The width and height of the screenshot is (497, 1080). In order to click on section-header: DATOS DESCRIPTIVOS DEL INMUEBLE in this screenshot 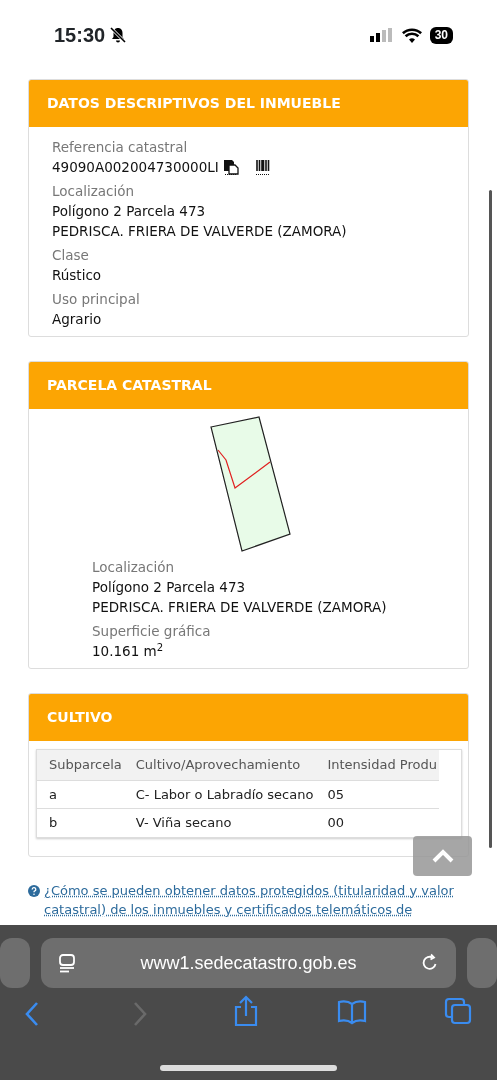, I will do `click(248, 103)`.